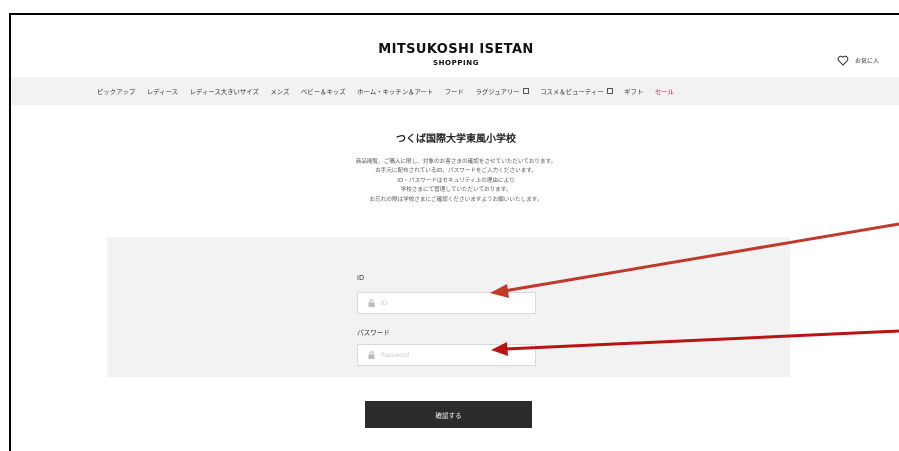 This screenshot has height=451, width=899. What do you see at coordinates (448, 414) in the screenshot?
I see `confirm-button: 確認する` at bounding box center [448, 414].